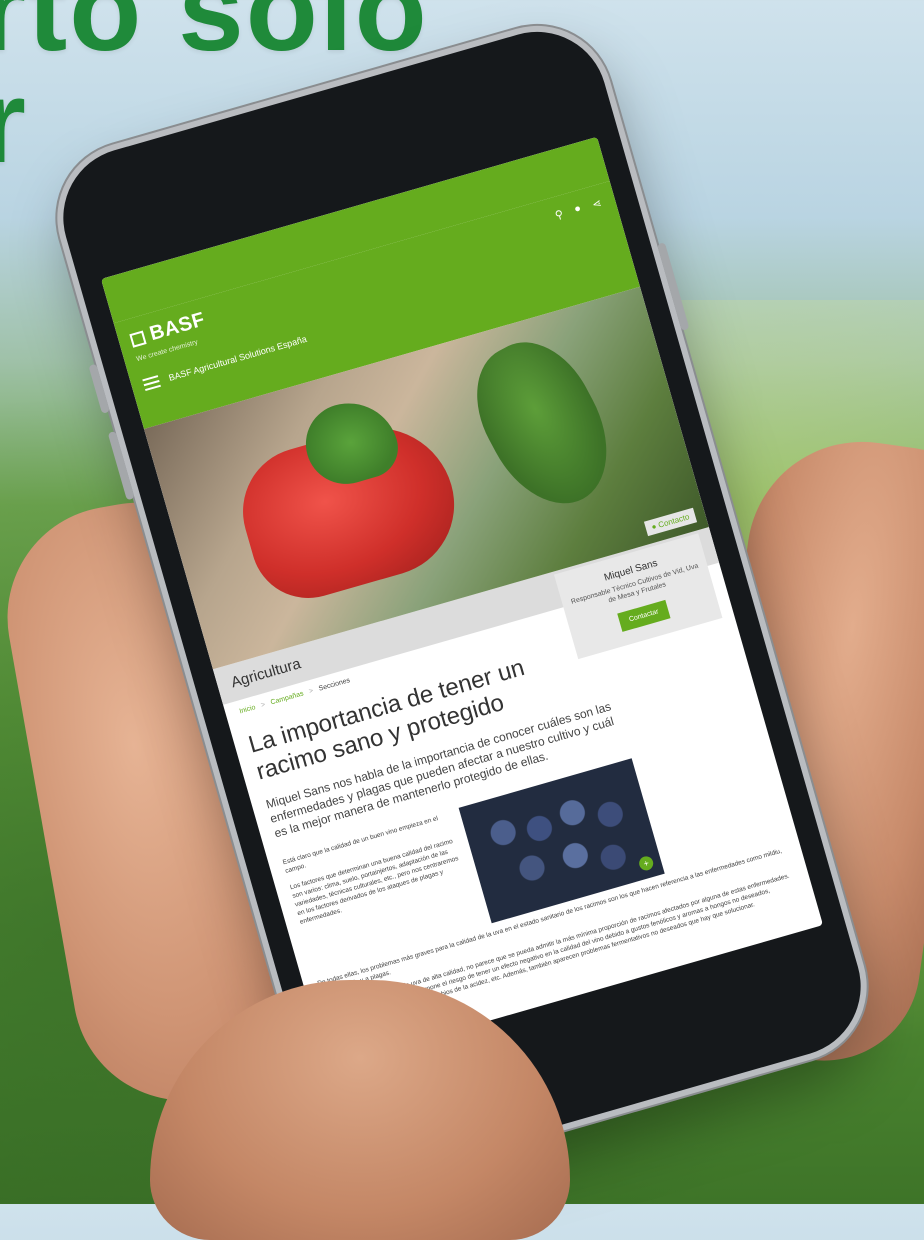 The width and height of the screenshot is (924, 1240). Describe the element at coordinates (559, 214) in the screenshot. I see `search-icon: ⚲` at that location.